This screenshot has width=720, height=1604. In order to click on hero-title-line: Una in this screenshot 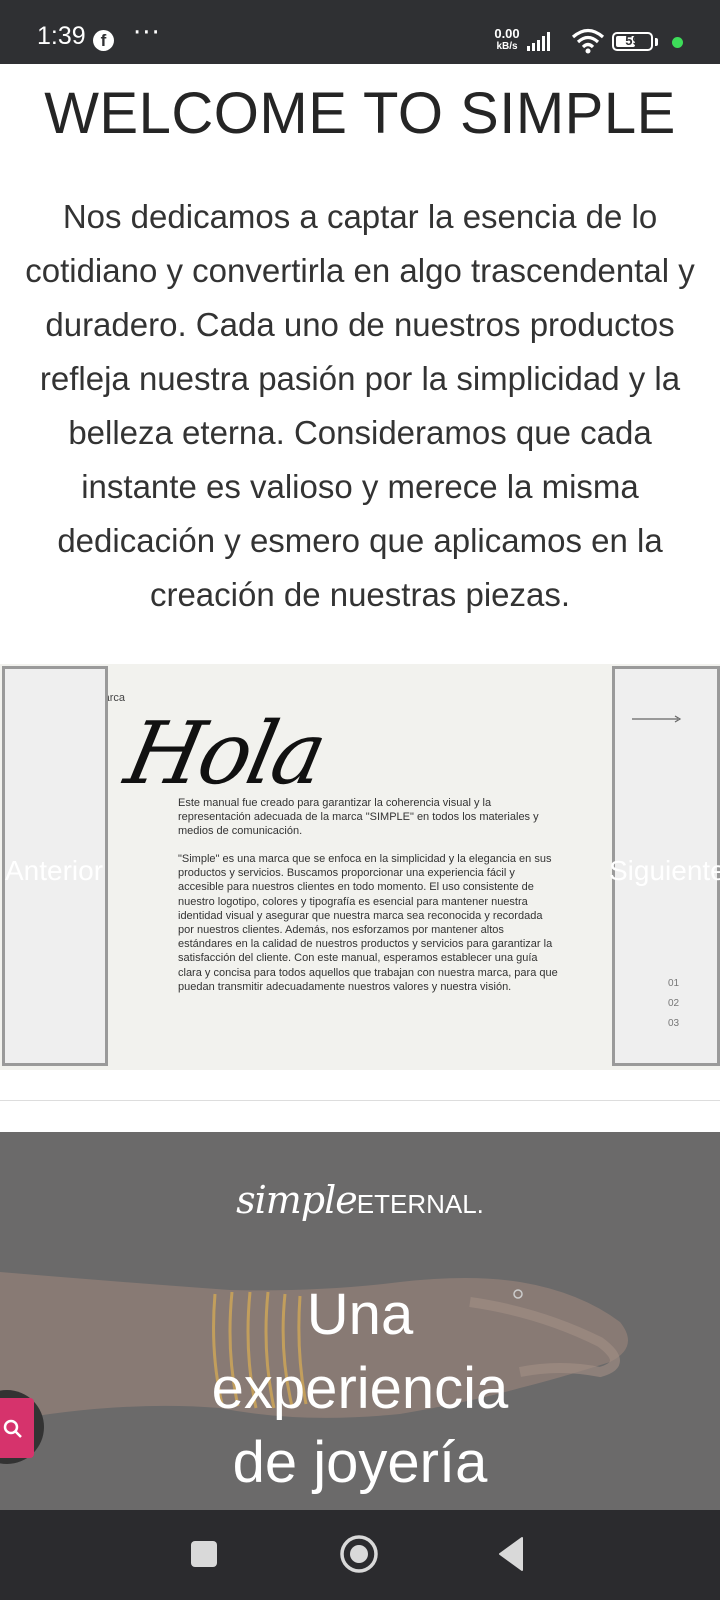, I will do `click(360, 1314)`.